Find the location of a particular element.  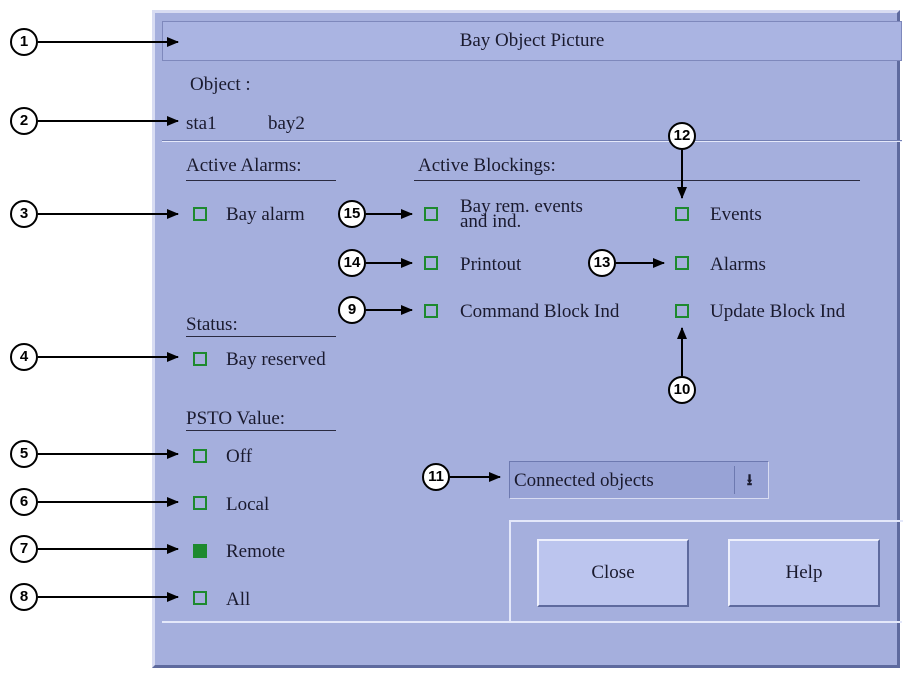

psto-underline is located at coordinates (261, 430).